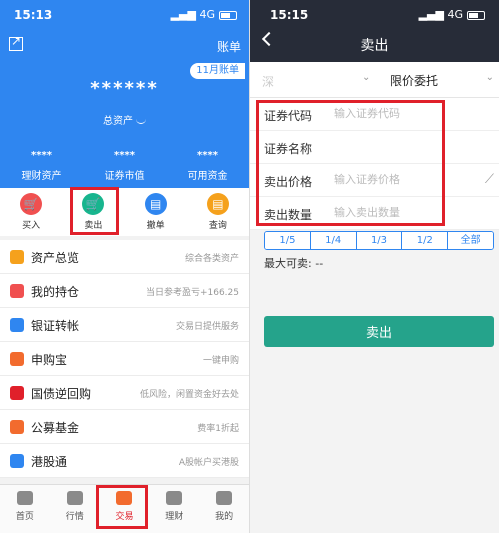  I want to click on menu-item-holdings: 我的持仓 当日参考盈亏+166.25, so click(124, 291).